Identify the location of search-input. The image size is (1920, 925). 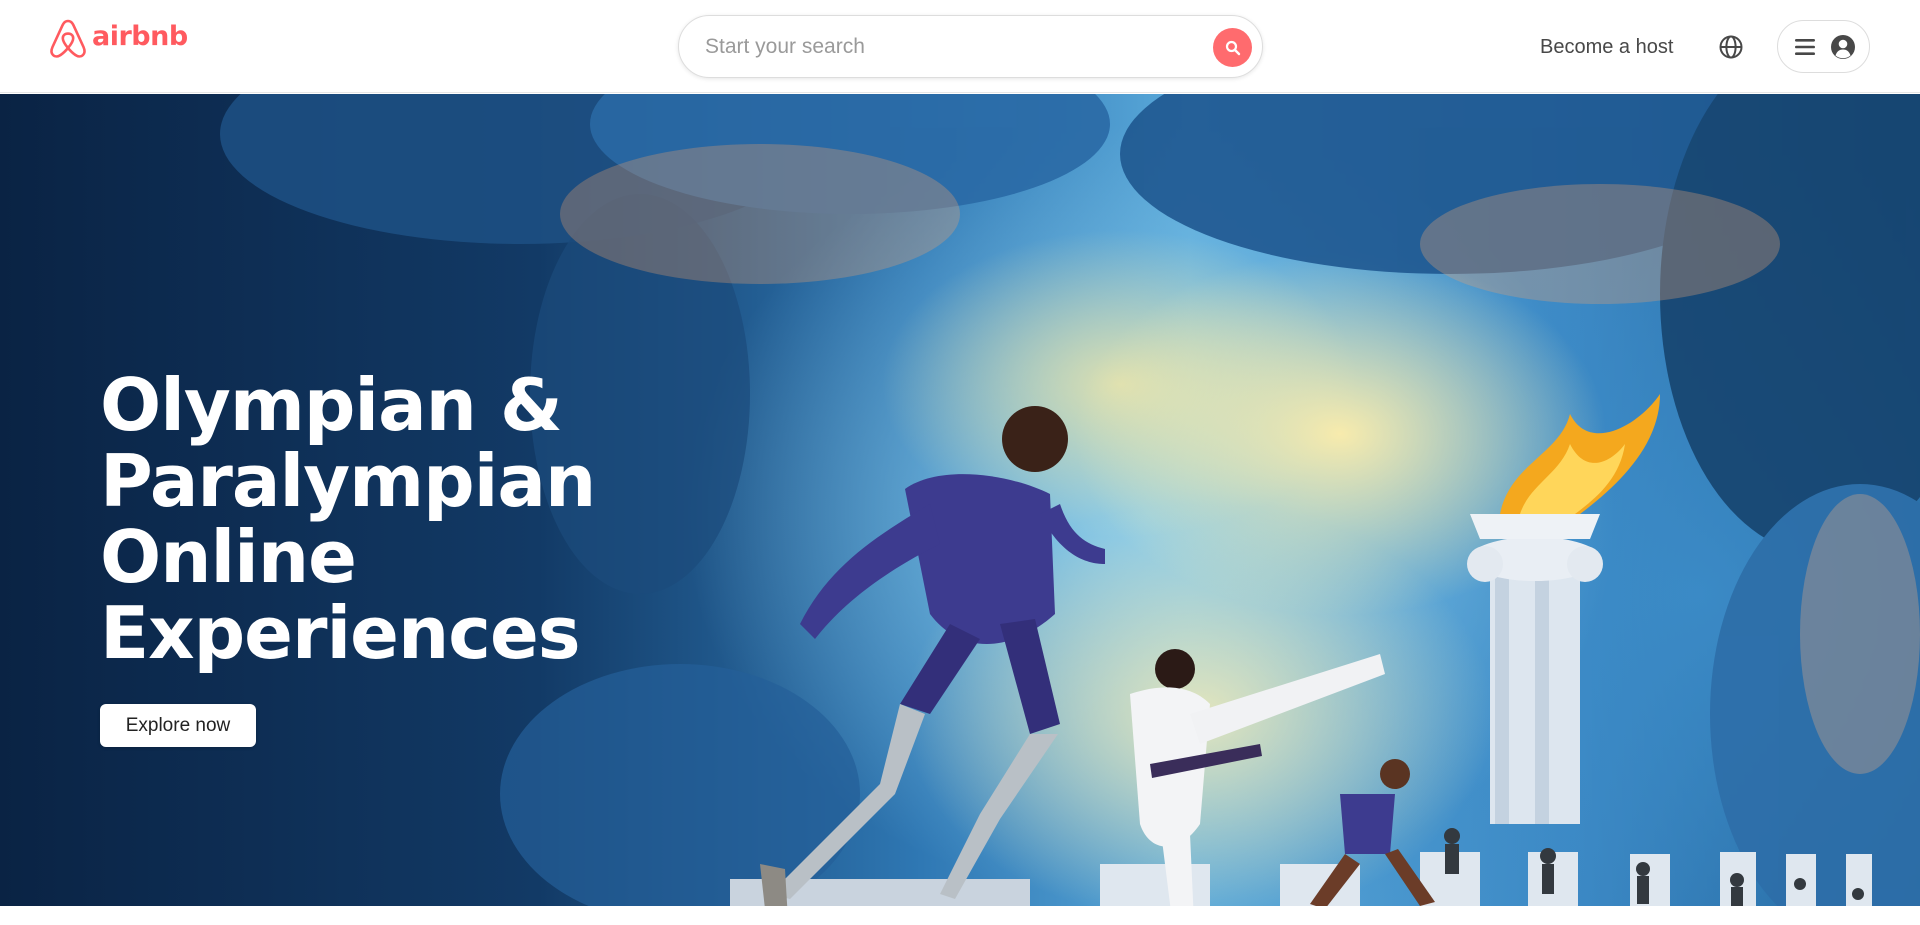
(945, 46).